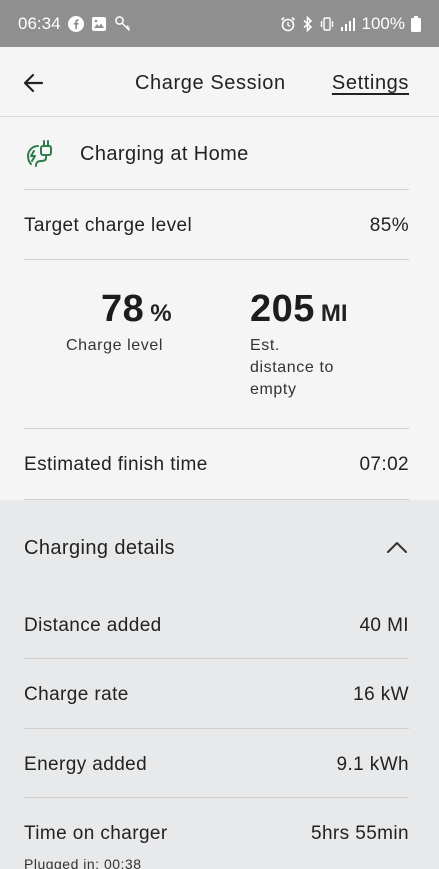  I want to click on app-header: Charge Session Settings, so click(219, 82).